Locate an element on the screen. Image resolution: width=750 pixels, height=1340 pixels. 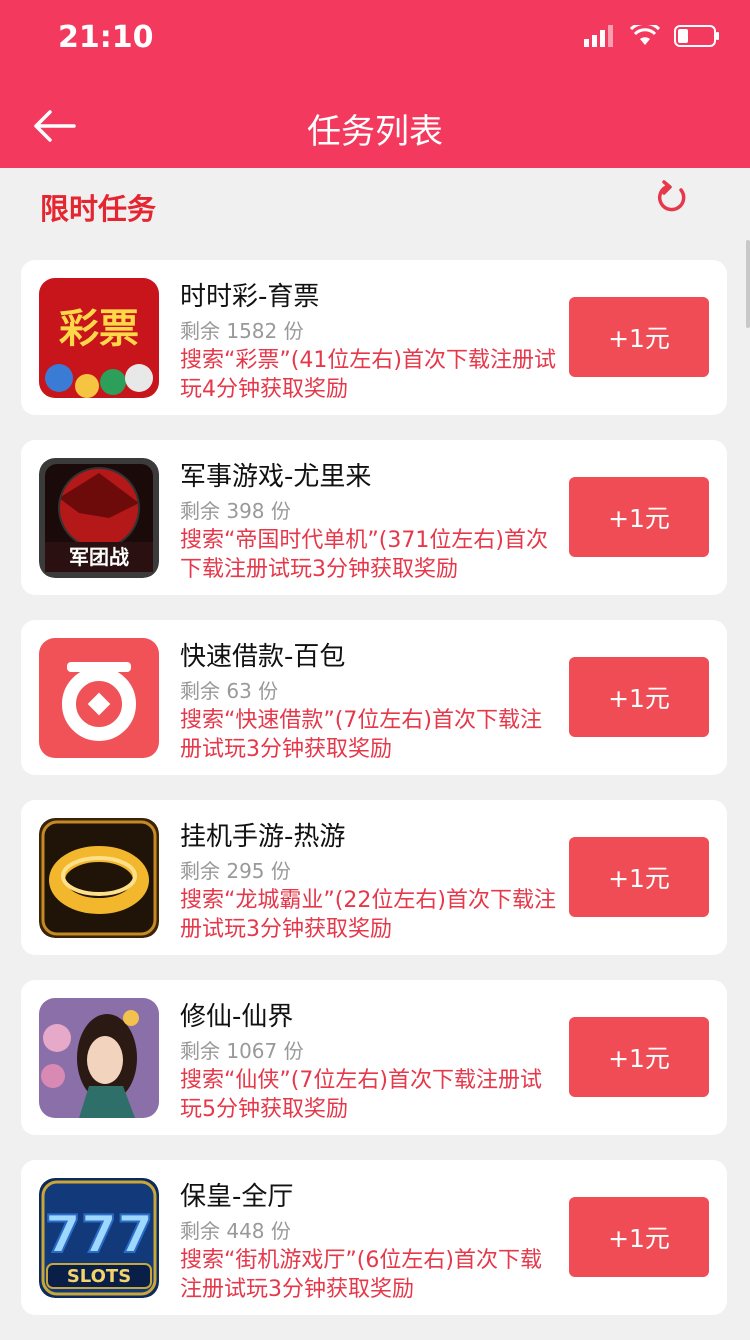
refresh-button is located at coordinates (672, 198).